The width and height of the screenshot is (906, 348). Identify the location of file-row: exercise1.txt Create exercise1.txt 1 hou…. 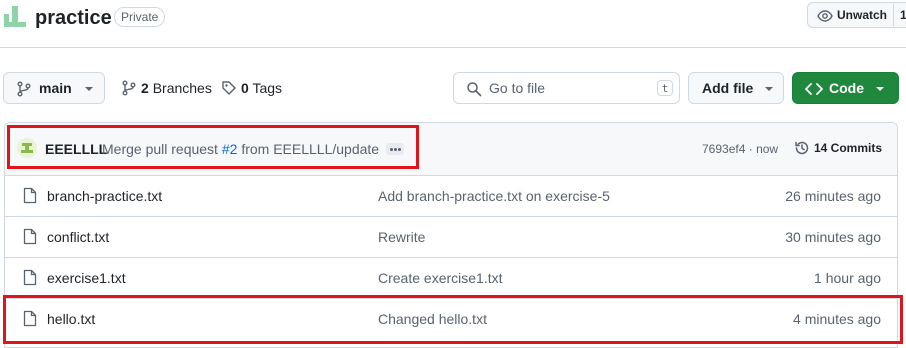
(451, 278).